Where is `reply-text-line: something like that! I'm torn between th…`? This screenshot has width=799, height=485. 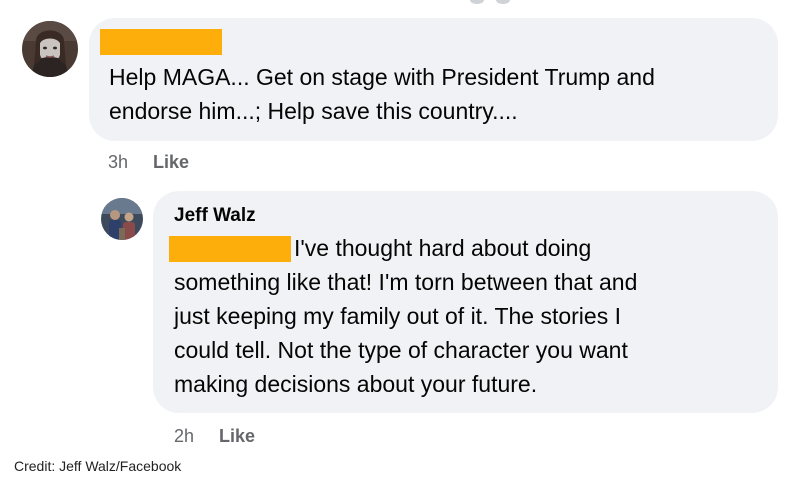 reply-text-line: something like that! I'm torn between th… is located at coordinates (406, 282).